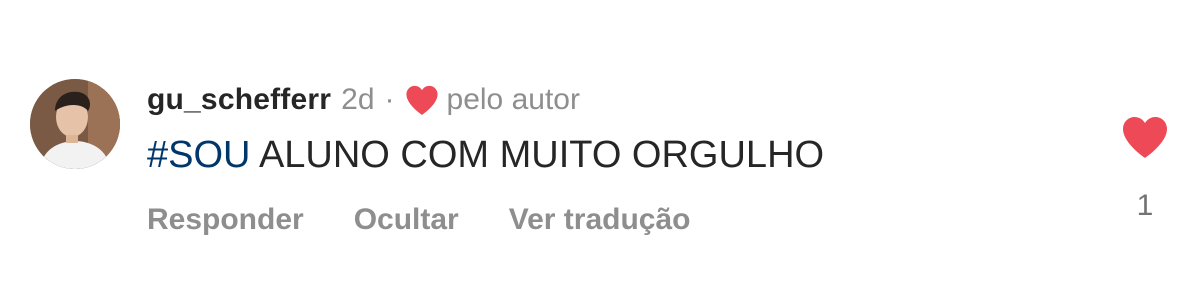 This screenshot has height=297, width=1193. I want to click on avatar, so click(75, 124).